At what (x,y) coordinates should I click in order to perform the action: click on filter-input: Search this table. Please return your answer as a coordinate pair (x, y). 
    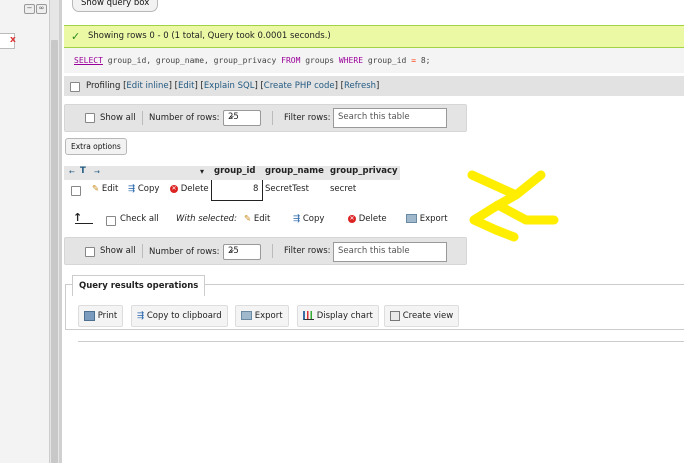
    Looking at the image, I should click on (390, 118).